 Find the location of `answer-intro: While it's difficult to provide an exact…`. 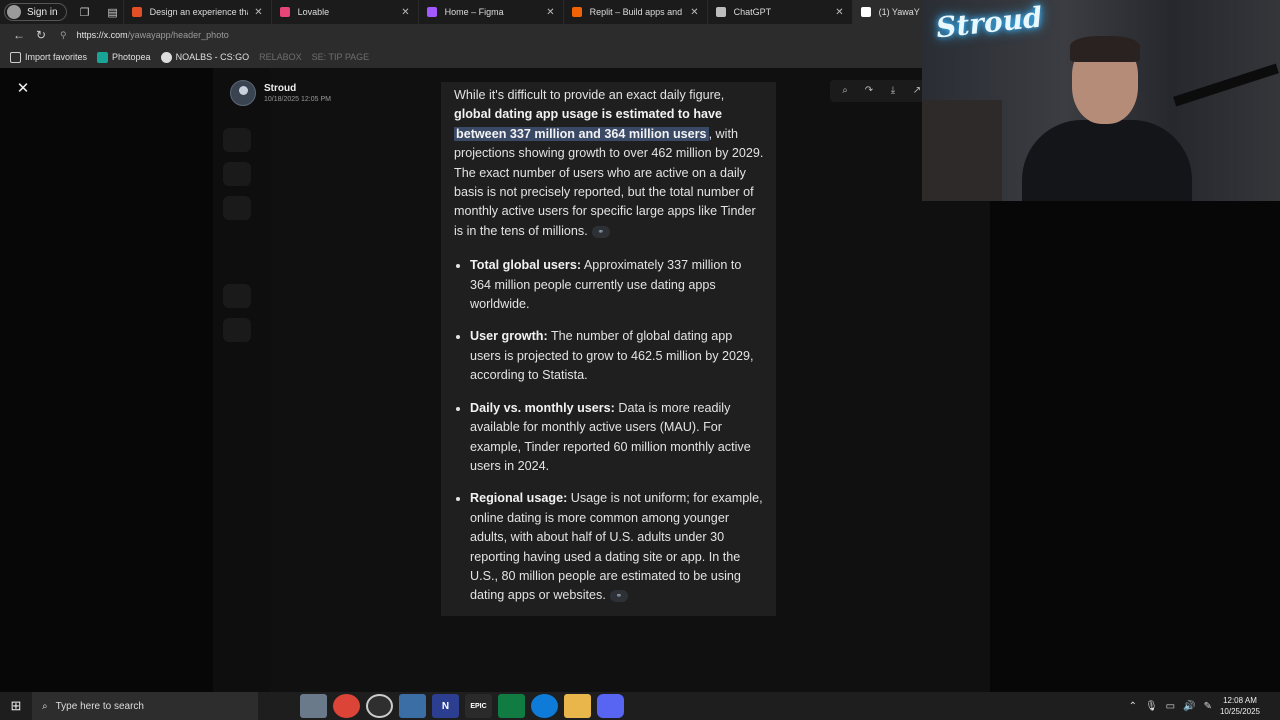

answer-intro: While it's difficult to provide an exact… is located at coordinates (609, 163).